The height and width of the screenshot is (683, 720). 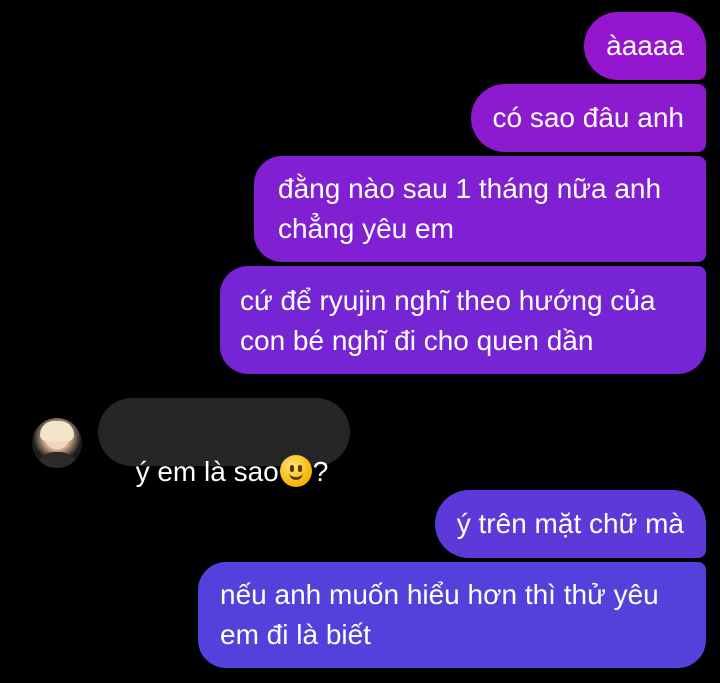 What do you see at coordinates (588, 118) in the screenshot?
I see `outgoing-message-2: có sao đâu anh` at bounding box center [588, 118].